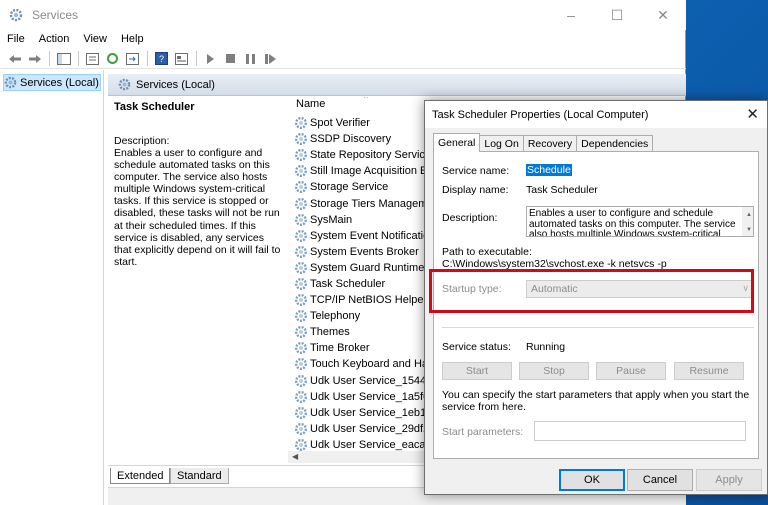 This screenshot has height=505, width=768. I want to click on back-arrow-icon, so click(14, 58).